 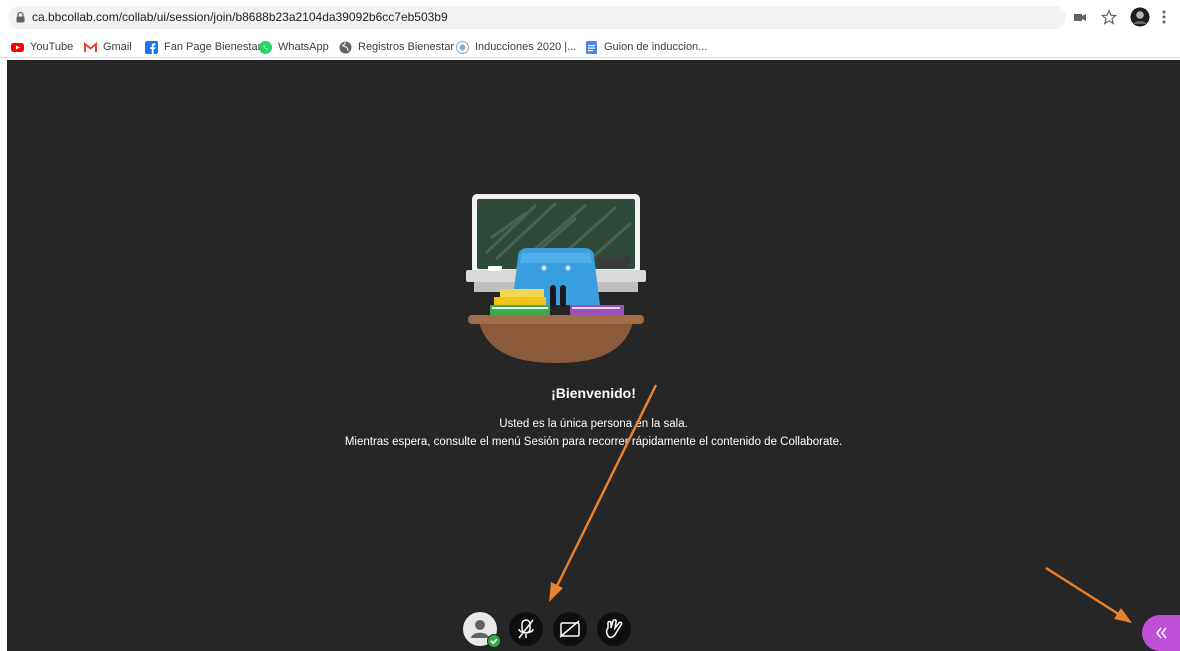 I want to click on arrow-to-panel-button, so click(x=1088, y=594).